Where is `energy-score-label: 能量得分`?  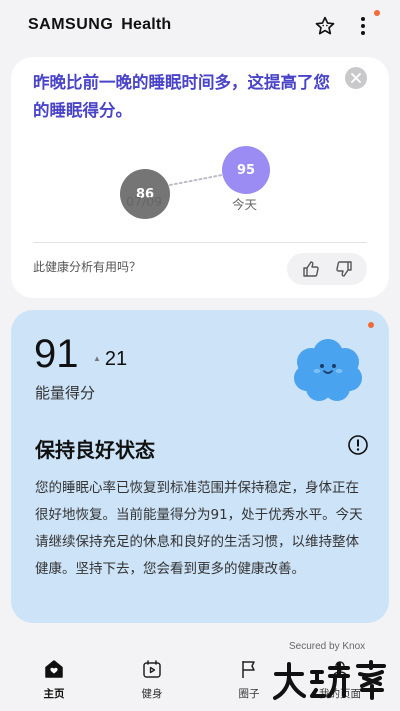 energy-score-label: 能量得分 is located at coordinates (65, 393).